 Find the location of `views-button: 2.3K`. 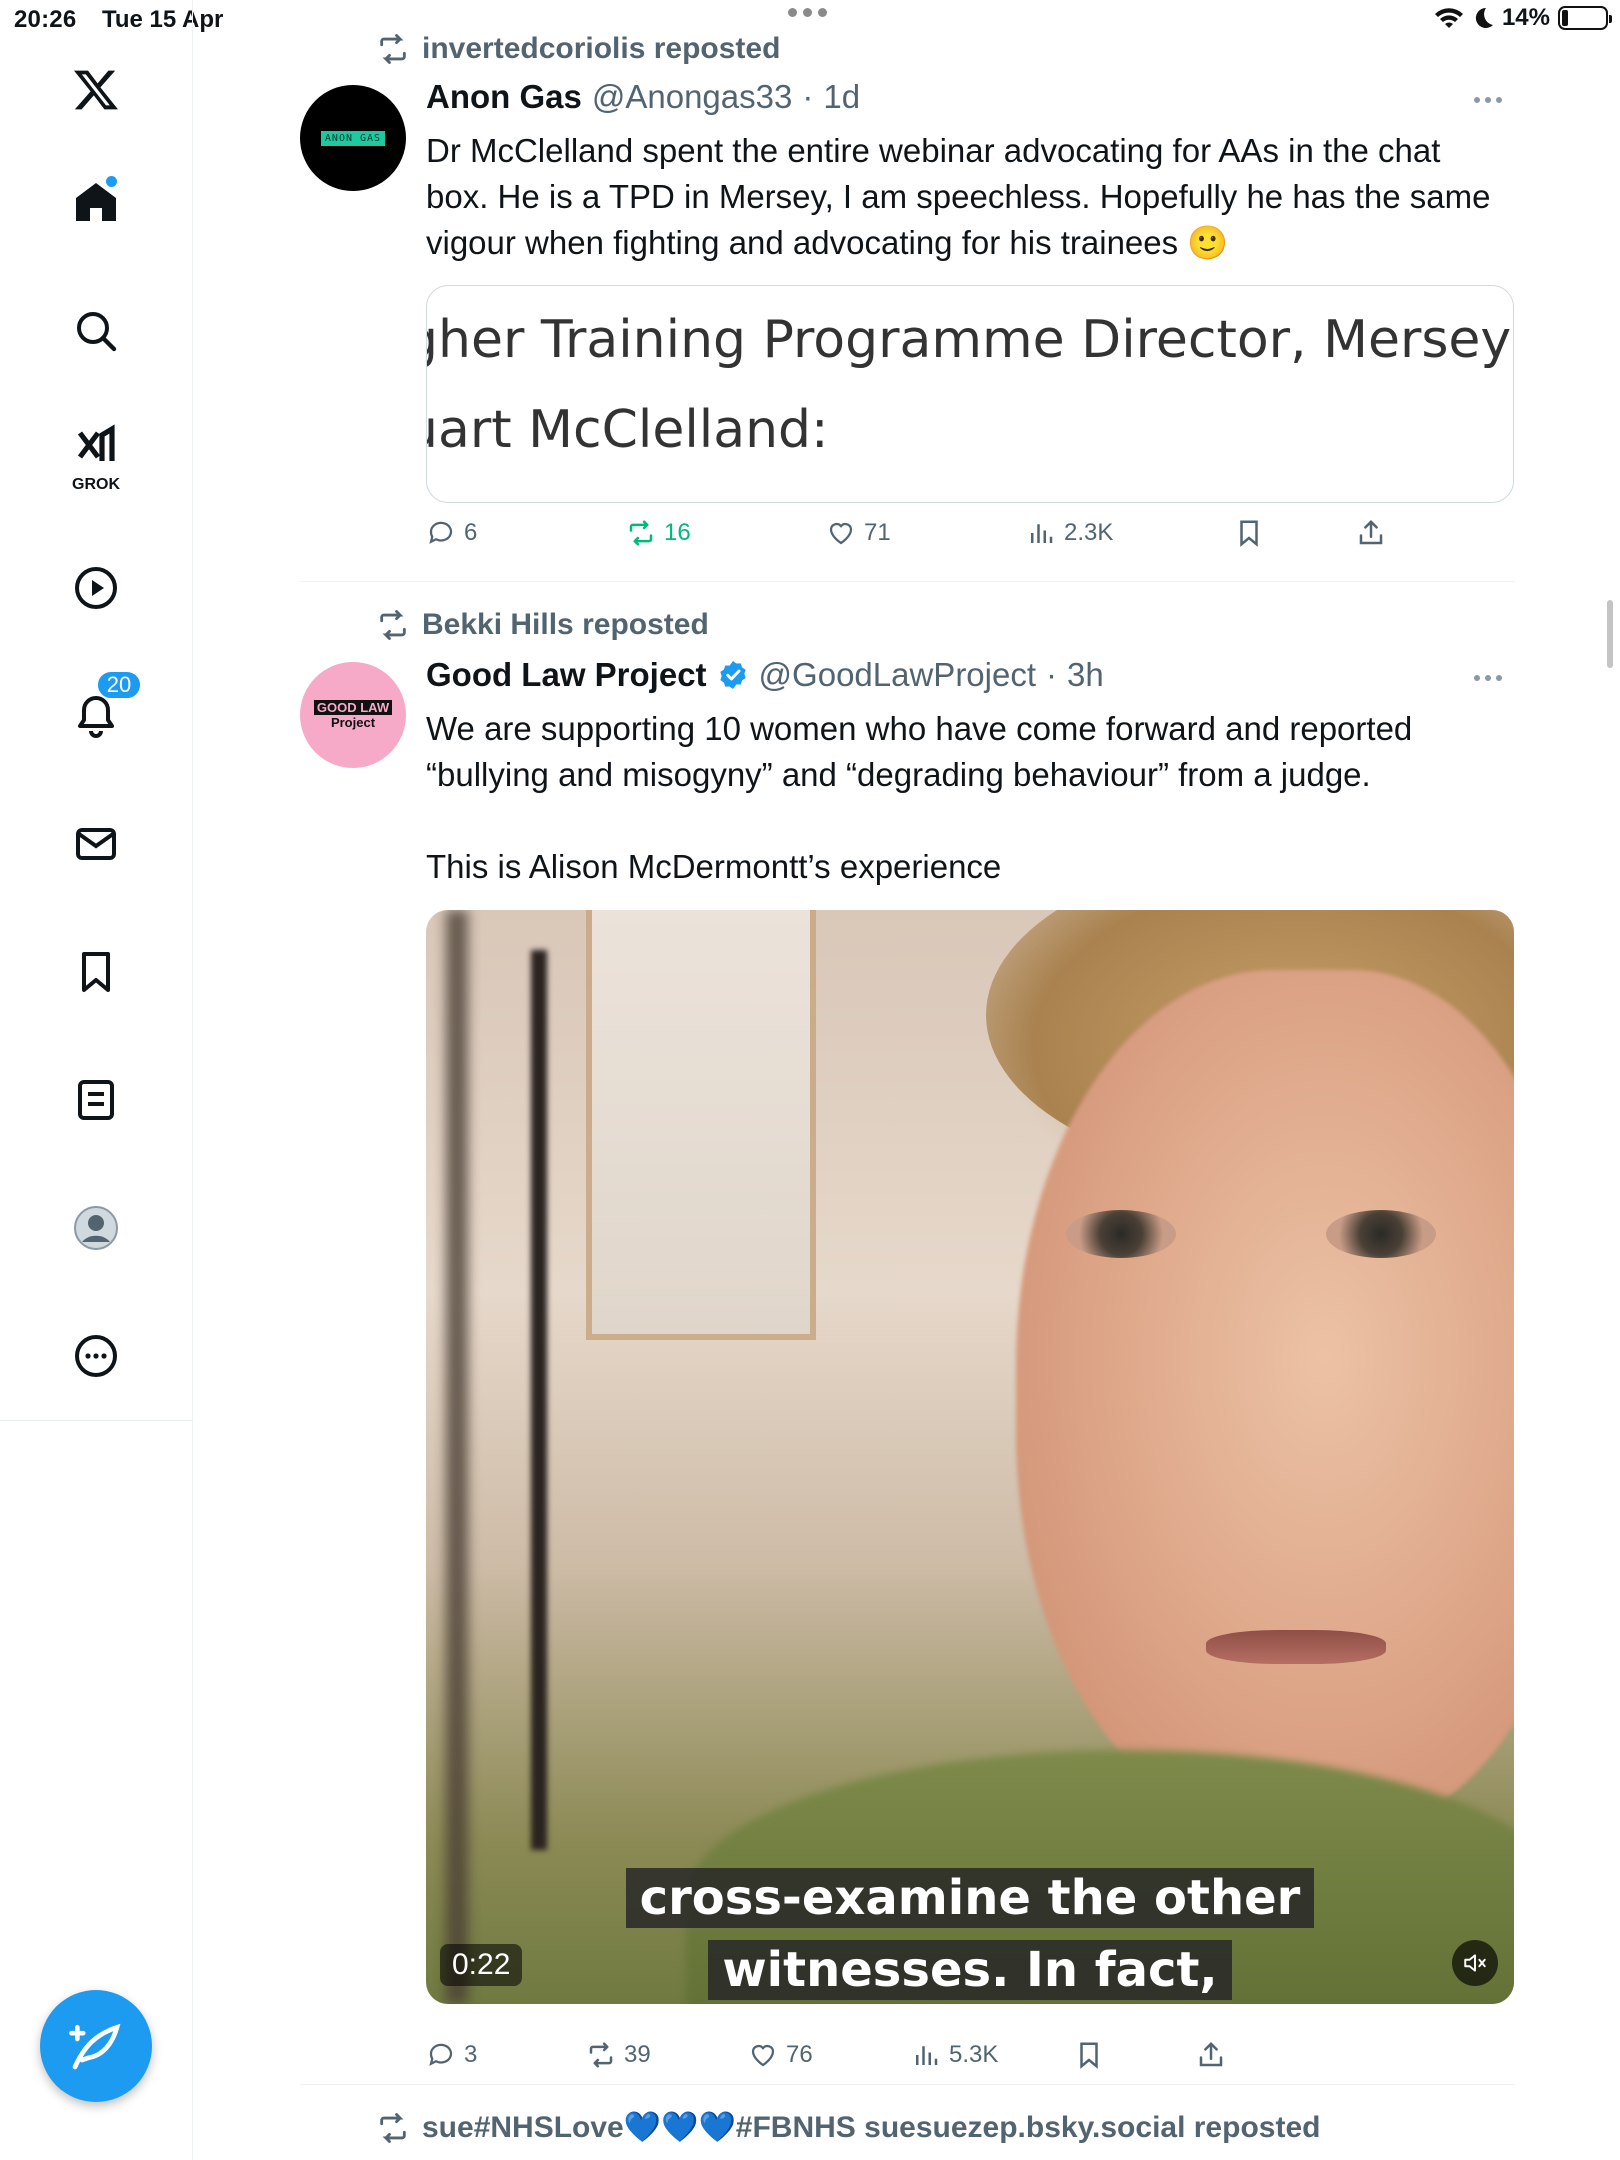

views-button: 2.3K is located at coordinates (1069, 533).